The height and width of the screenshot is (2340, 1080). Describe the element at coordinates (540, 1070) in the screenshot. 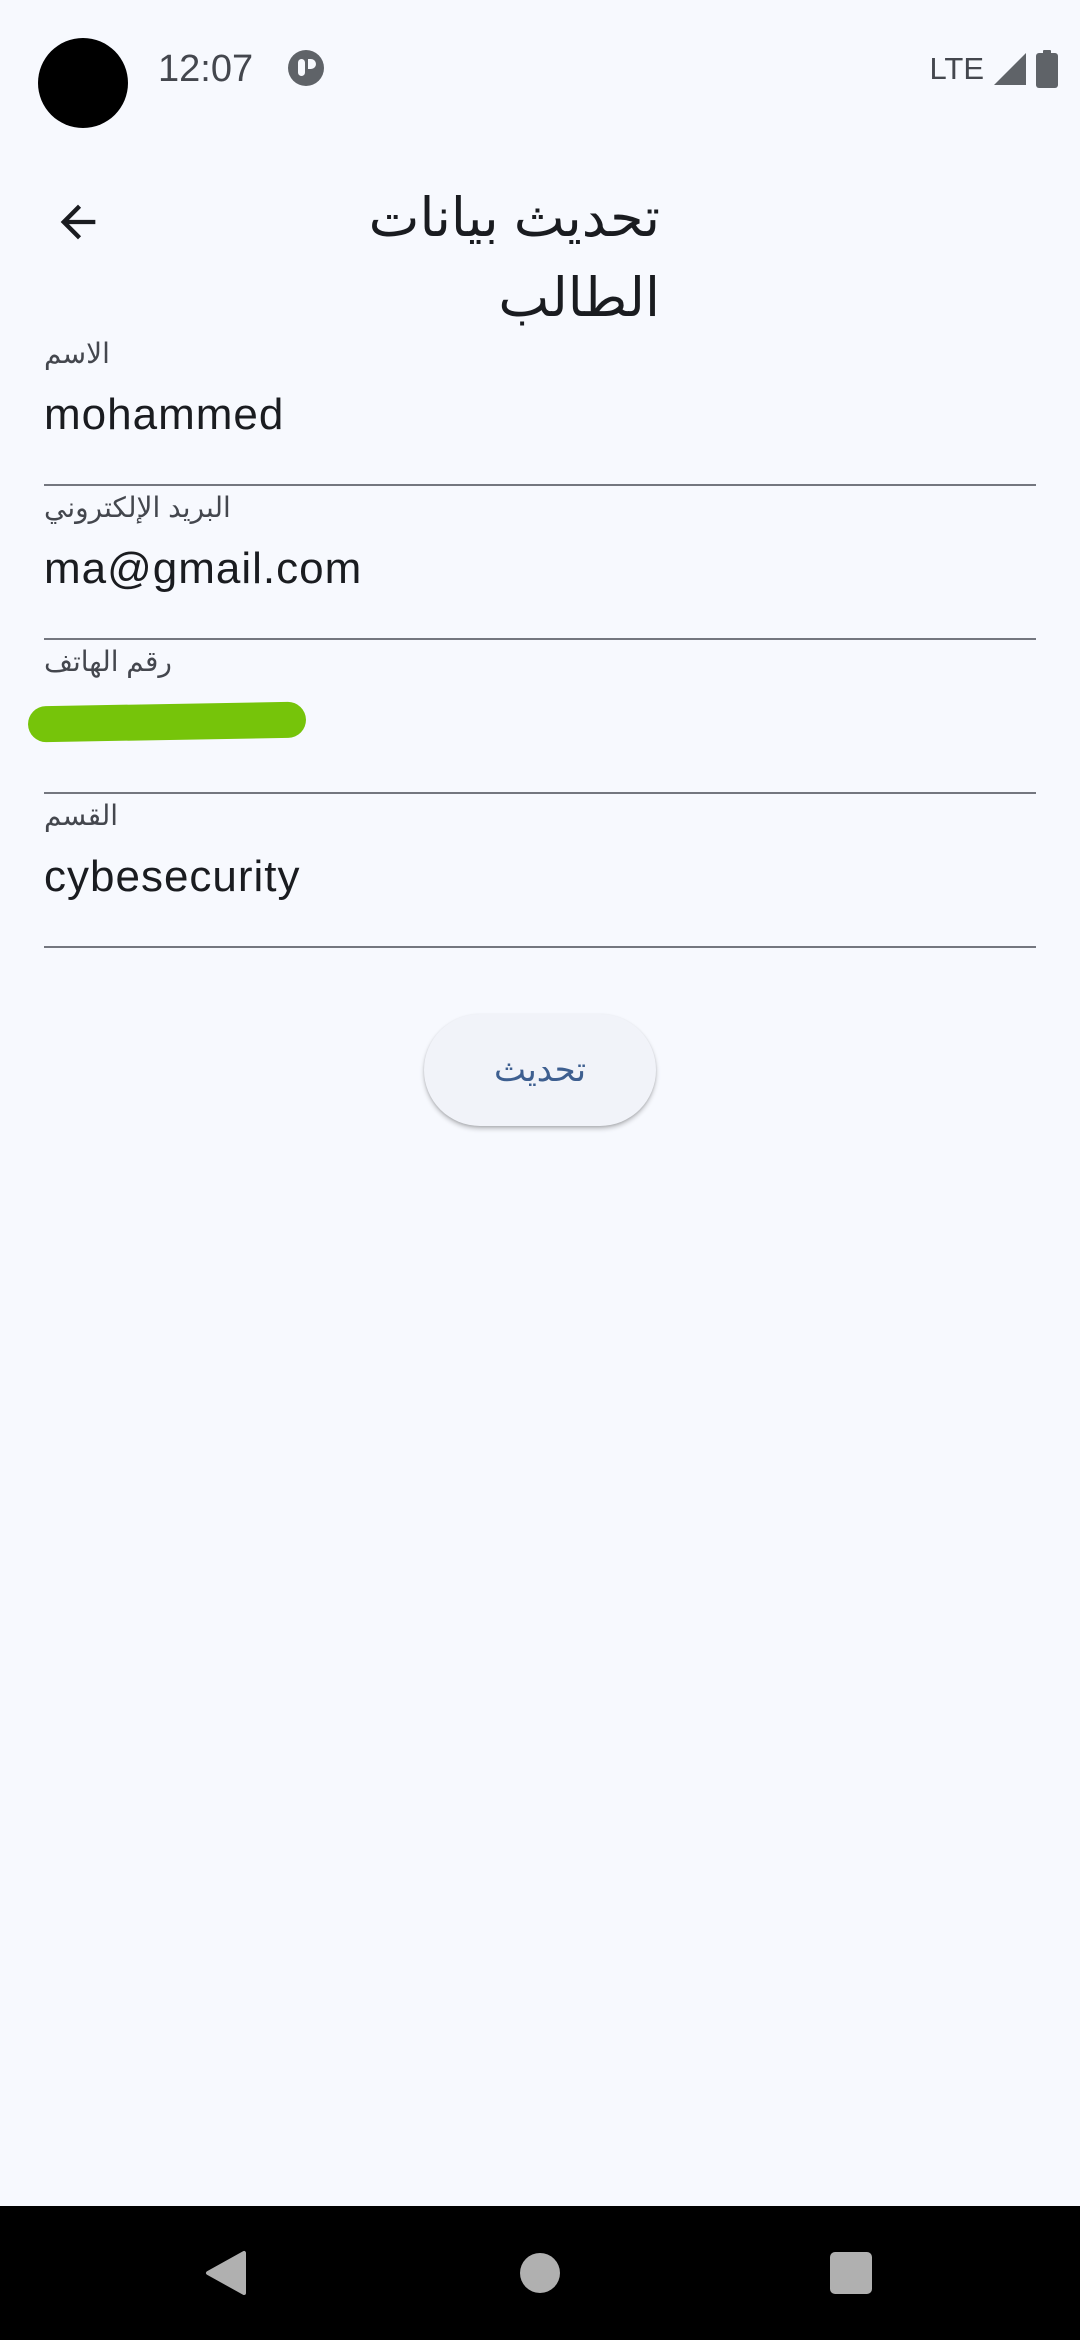

I see `update-button: تحديث` at that location.